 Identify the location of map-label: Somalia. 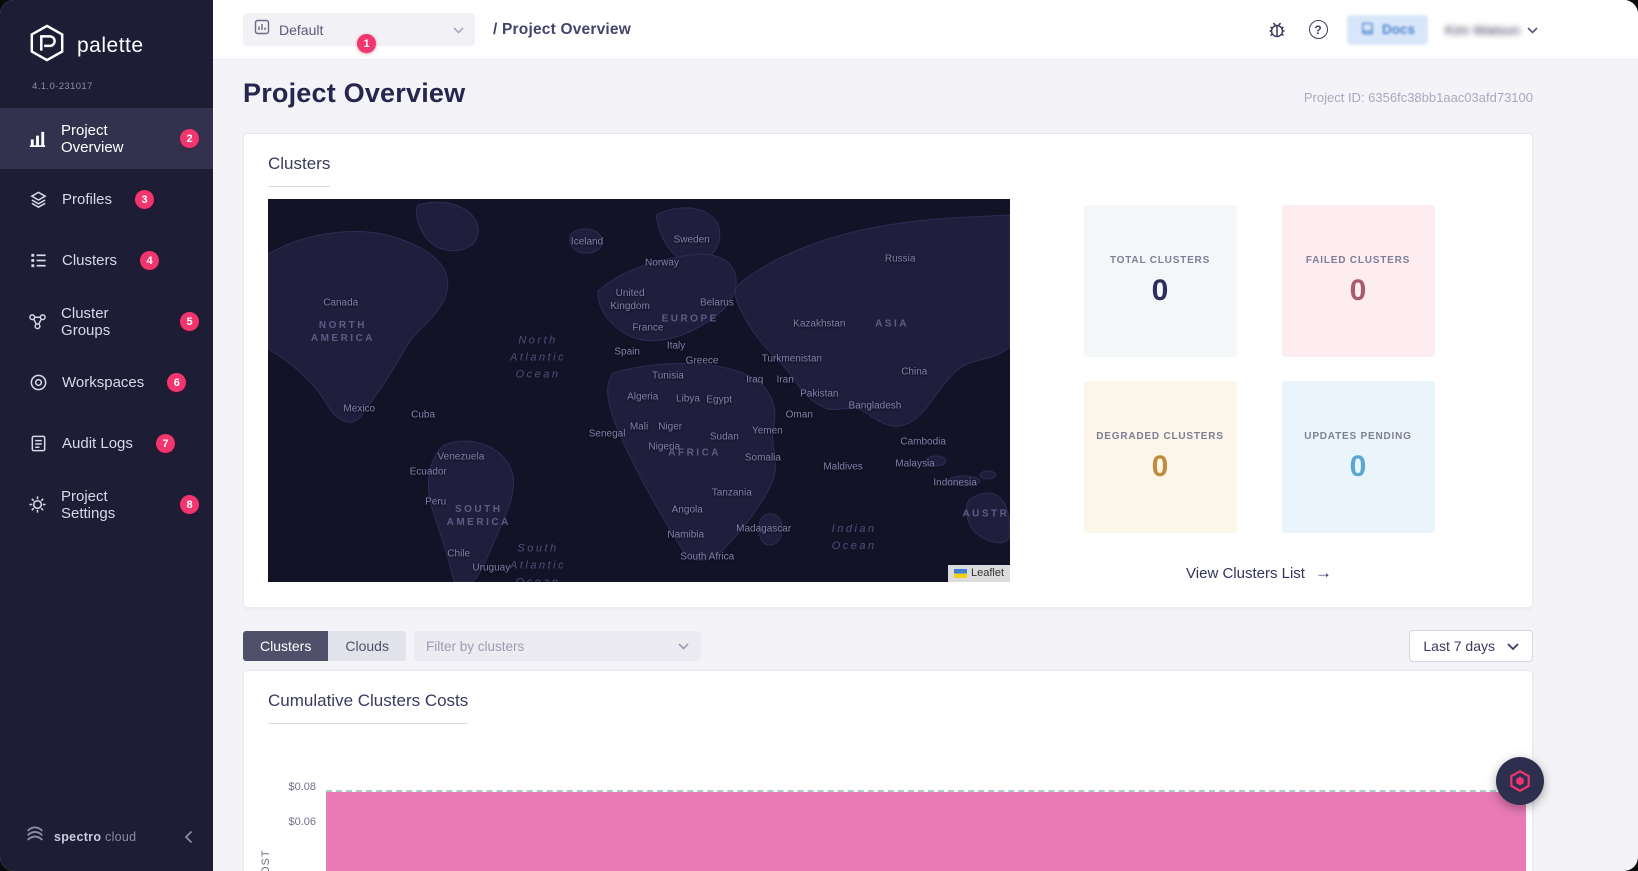
(762, 458).